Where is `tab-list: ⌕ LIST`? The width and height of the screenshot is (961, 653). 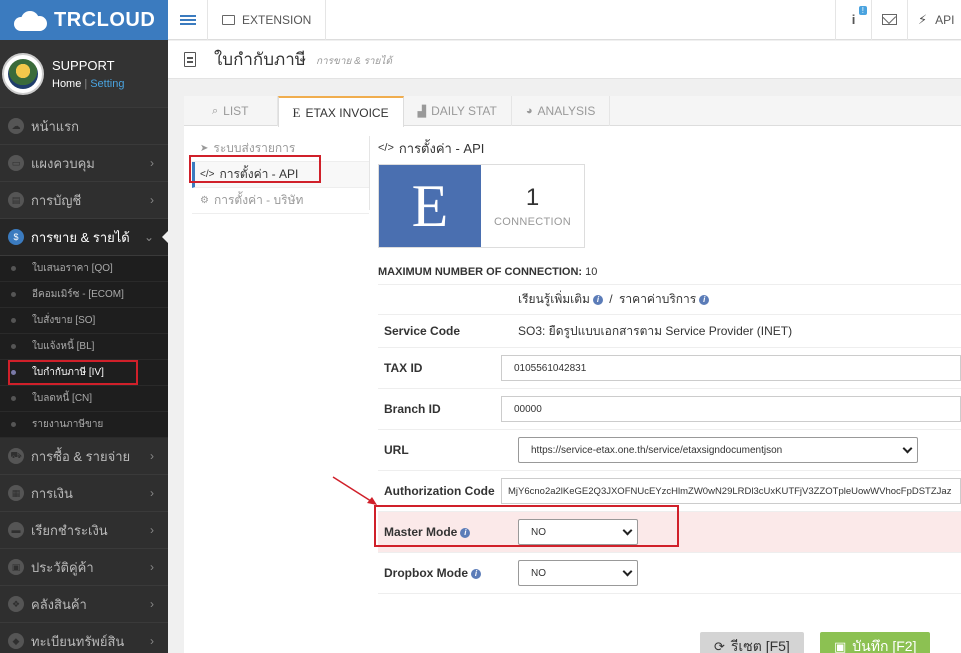 tab-list: ⌕ LIST is located at coordinates (231, 111).